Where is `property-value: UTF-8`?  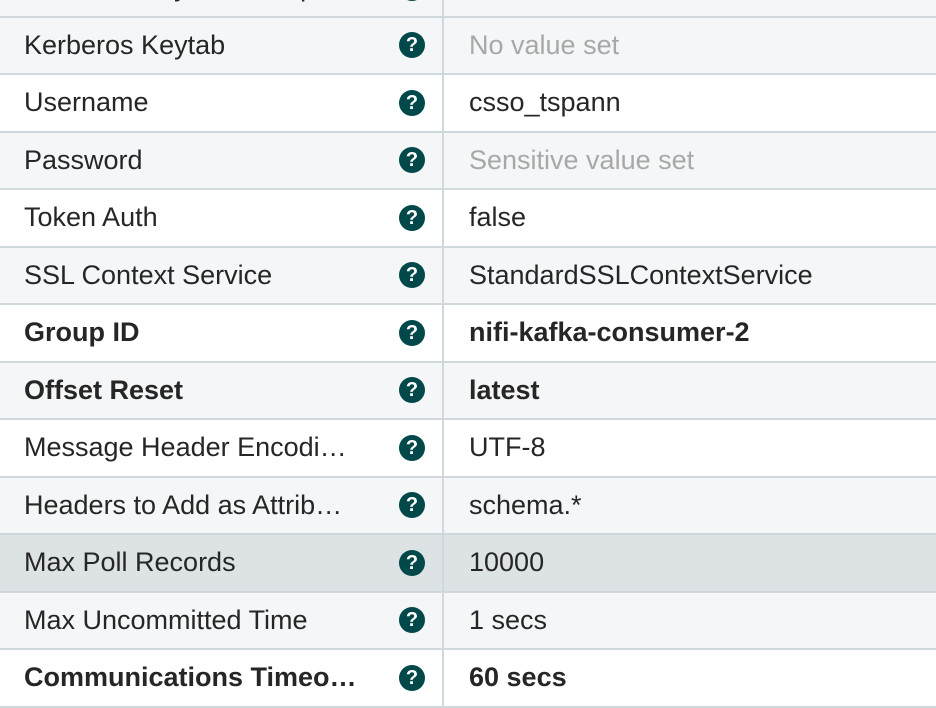
property-value: UTF-8 is located at coordinates (690, 448).